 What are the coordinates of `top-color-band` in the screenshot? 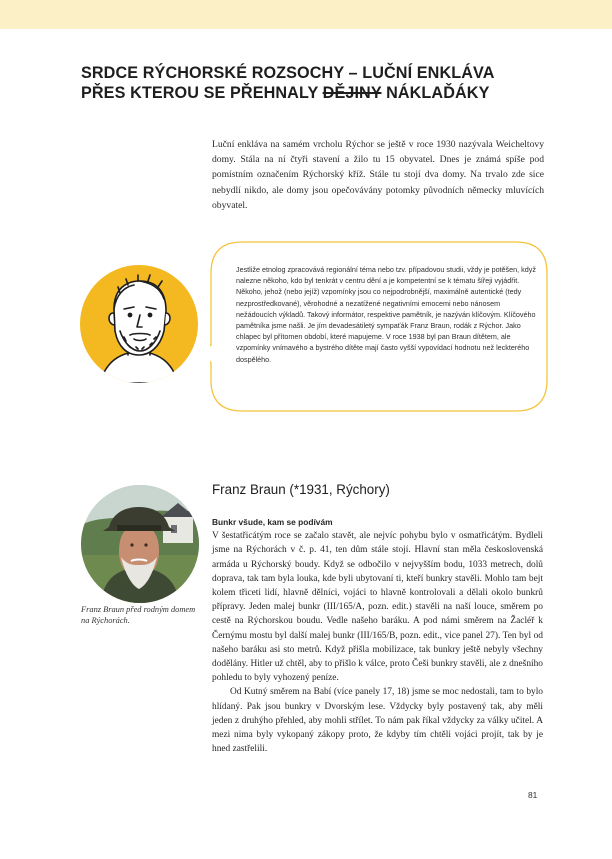 It's located at (306, 14).